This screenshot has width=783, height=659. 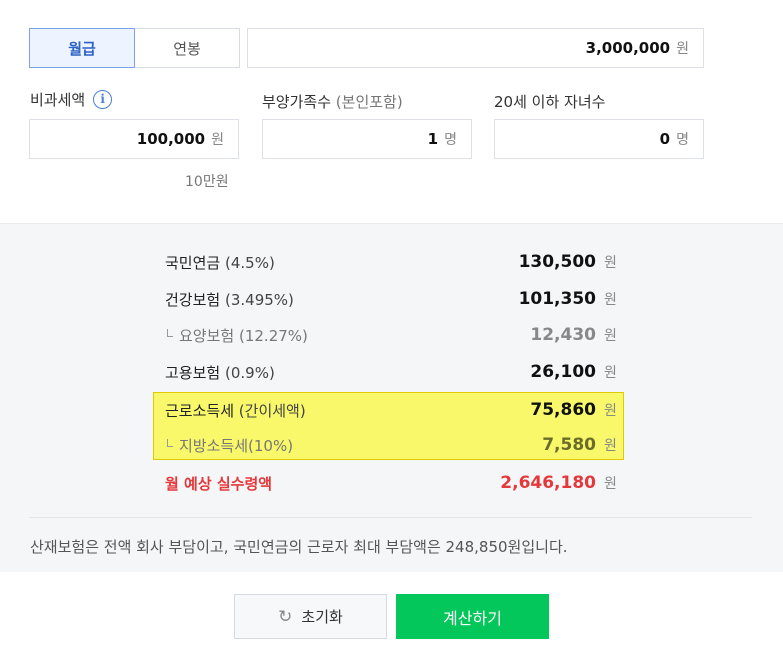 I want to click on reset-button: ↻ 초기화, so click(x=310, y=616).